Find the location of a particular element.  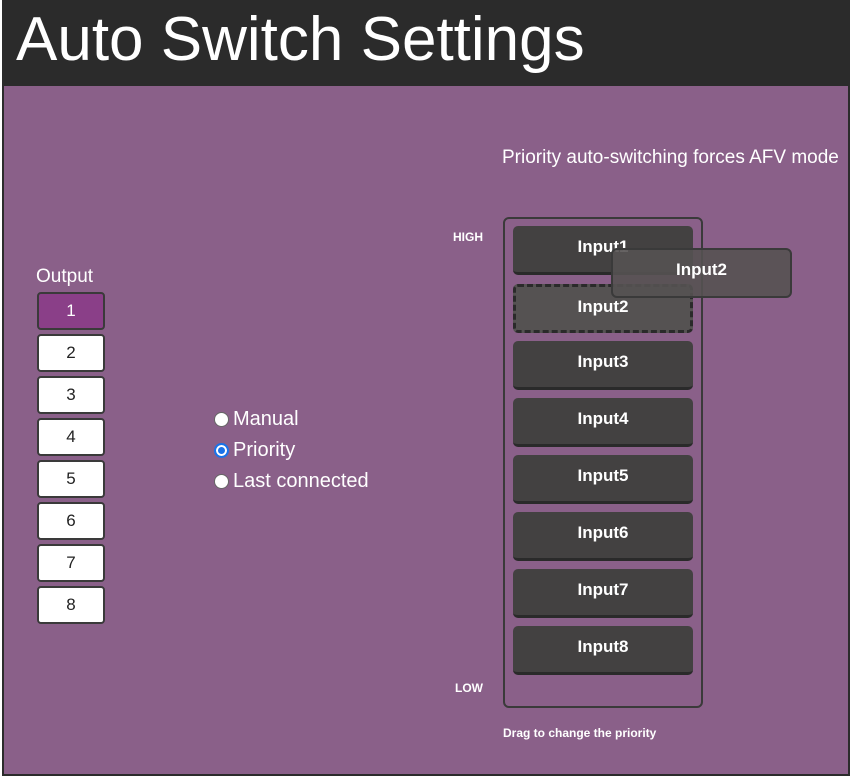

dragging-item-ghost: Input2 is located at coordinates (701, 273).